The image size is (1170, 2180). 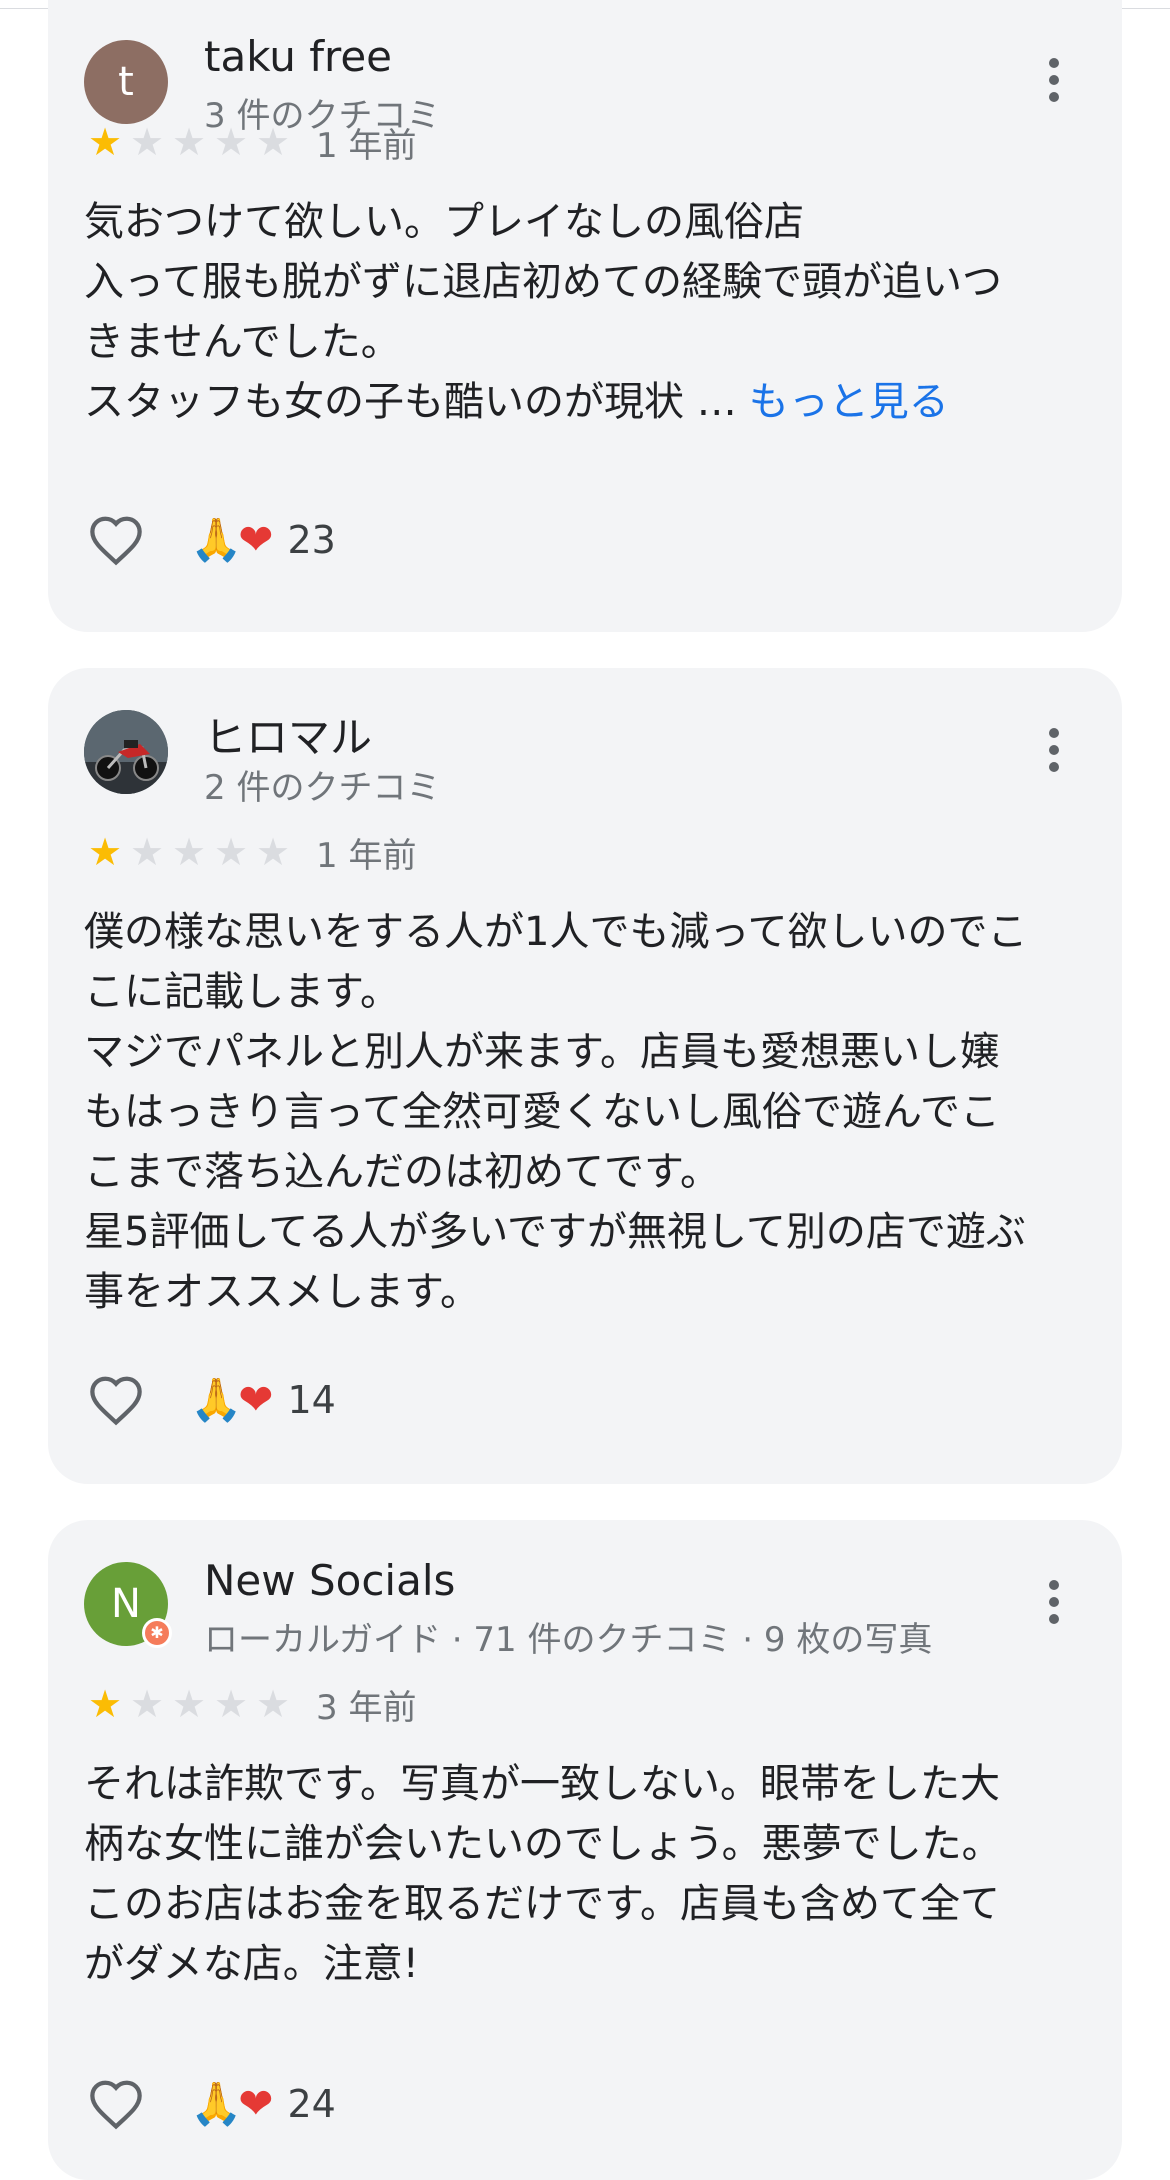 What do you see at coordinates (849, 402) in the screenshot?
I see `read-more-link: もっと見る` at bounding box center [849, 402].